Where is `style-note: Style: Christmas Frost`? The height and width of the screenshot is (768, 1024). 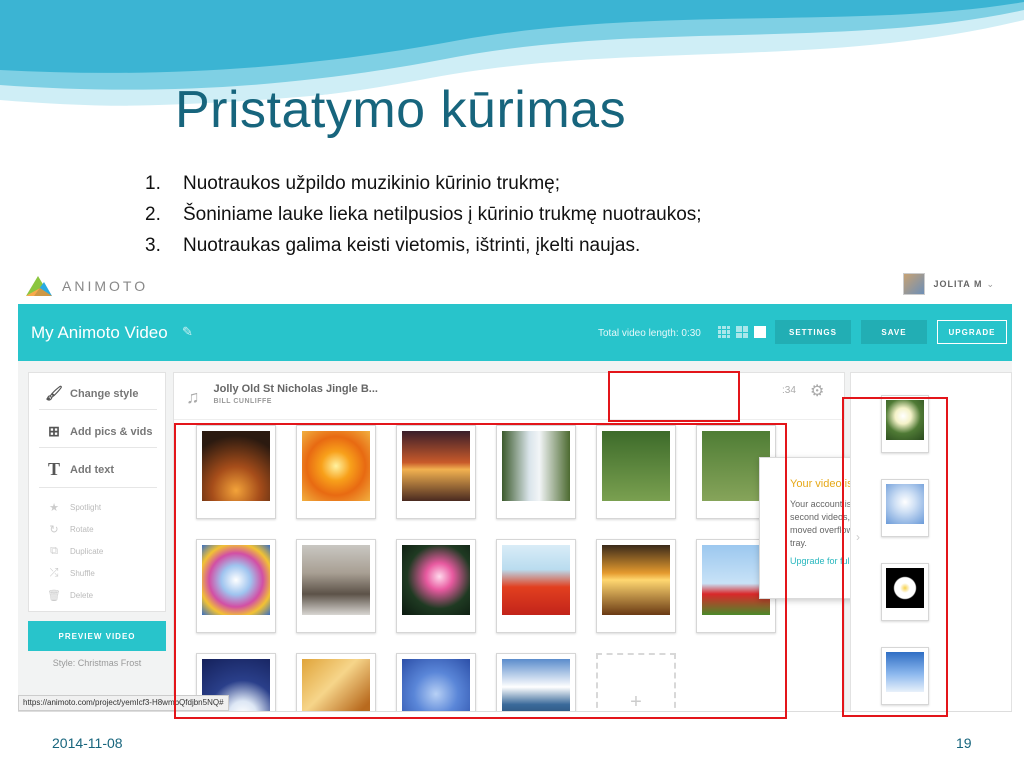
style-note: Style: Christmas Frost is located at coordinates (97, 663).